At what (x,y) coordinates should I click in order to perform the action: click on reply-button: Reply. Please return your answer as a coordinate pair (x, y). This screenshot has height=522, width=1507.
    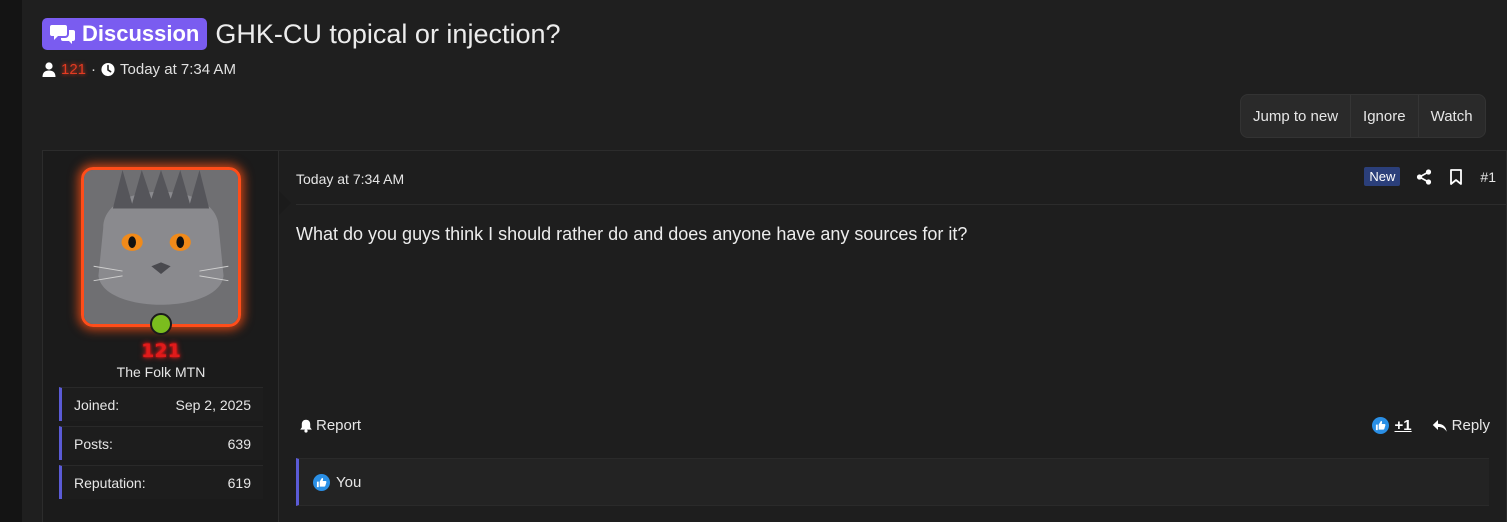
    Looking at the image, I should click on (1461, 425).